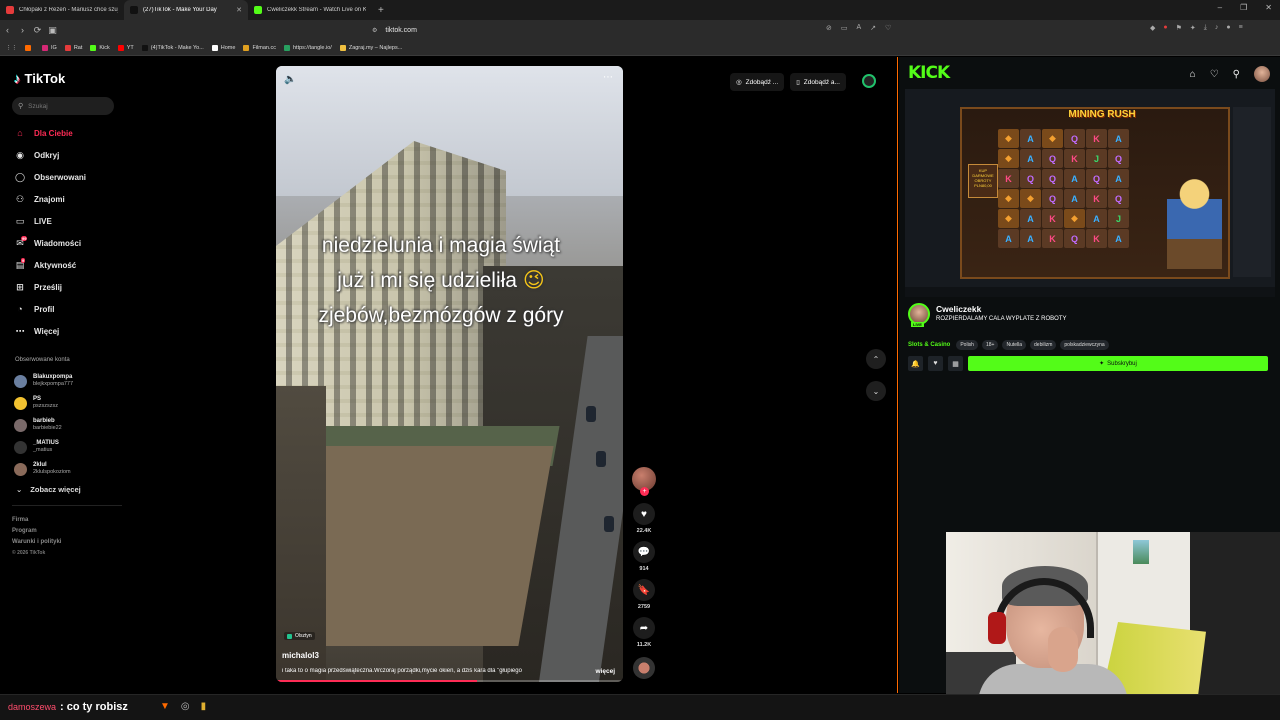  What do you see at coordinates (73, 47) in the screenshot?
I see `bookmark-item: Rat` at bounding box center [73, 47].